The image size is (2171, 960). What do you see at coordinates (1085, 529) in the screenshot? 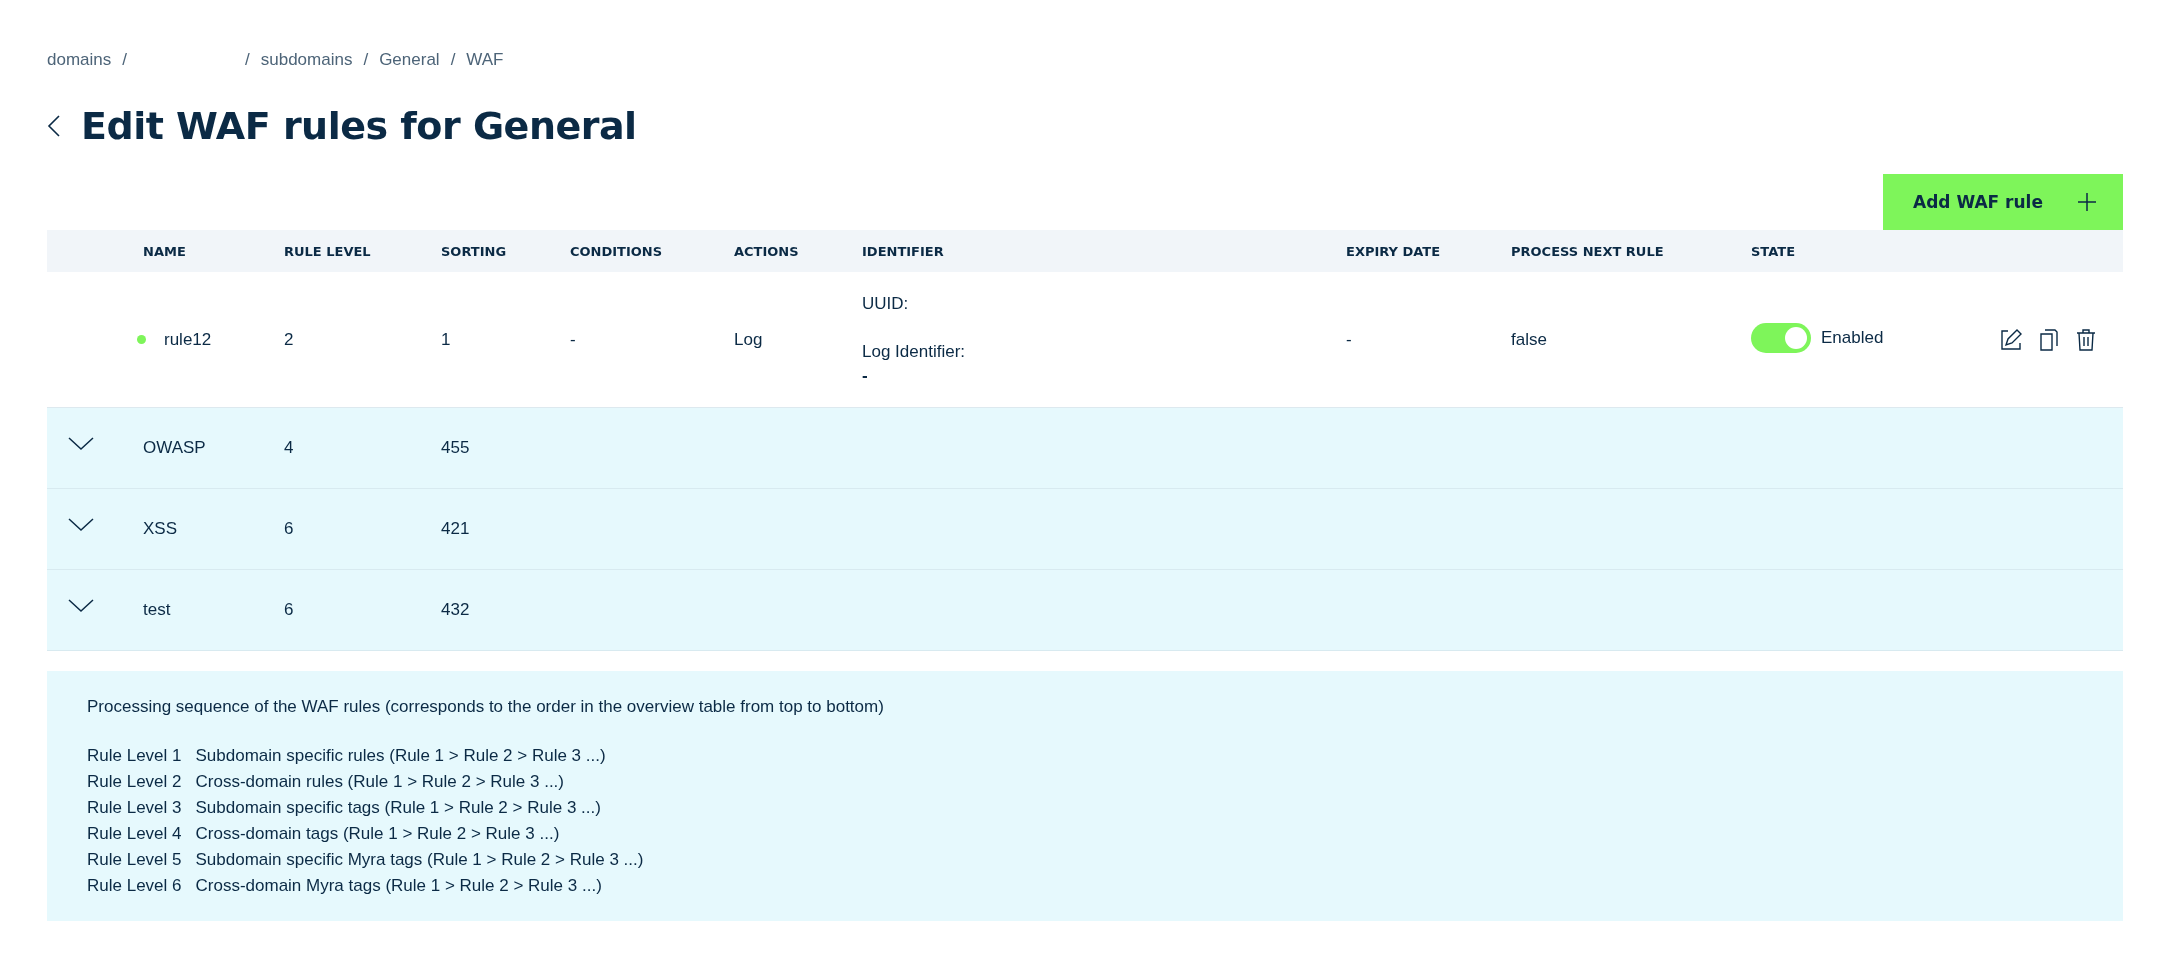
I see `rule-group-row: XSS 6 421` at bounding box center [1085, 529].